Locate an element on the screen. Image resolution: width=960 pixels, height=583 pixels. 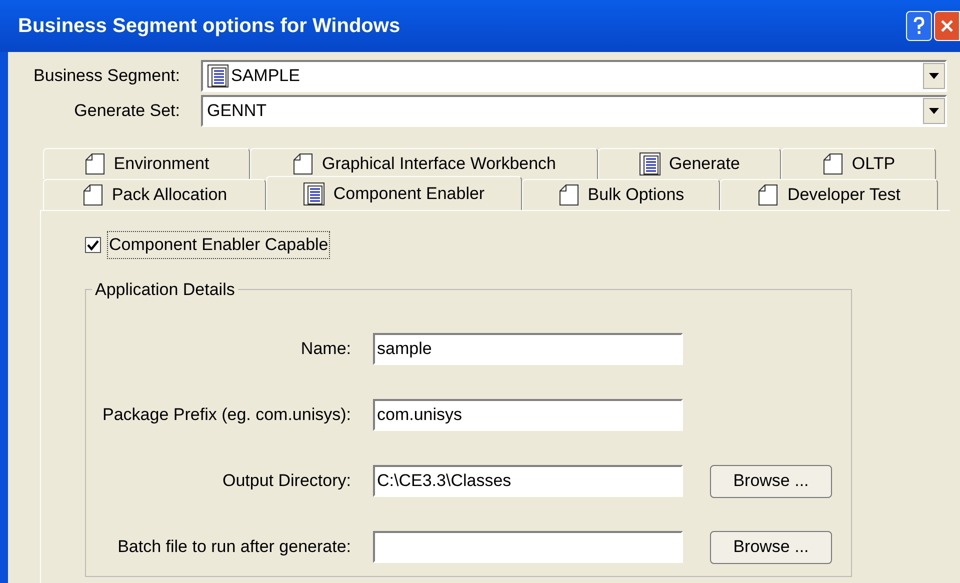
field-label: Output Directory: is located at coordinates (286, 481).